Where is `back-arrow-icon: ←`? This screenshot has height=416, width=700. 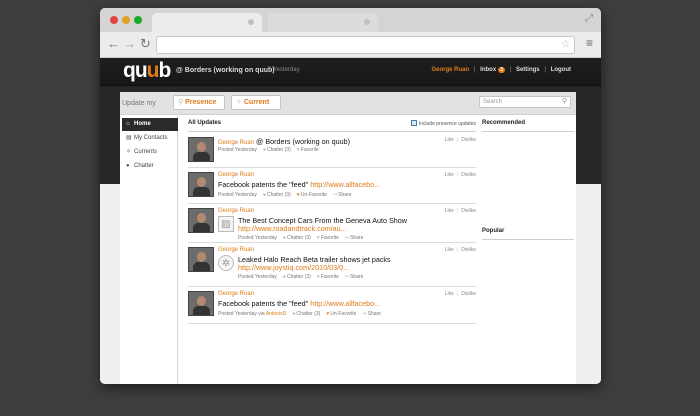
back-arrow-icon: ← is located at coordinates (113, 44).